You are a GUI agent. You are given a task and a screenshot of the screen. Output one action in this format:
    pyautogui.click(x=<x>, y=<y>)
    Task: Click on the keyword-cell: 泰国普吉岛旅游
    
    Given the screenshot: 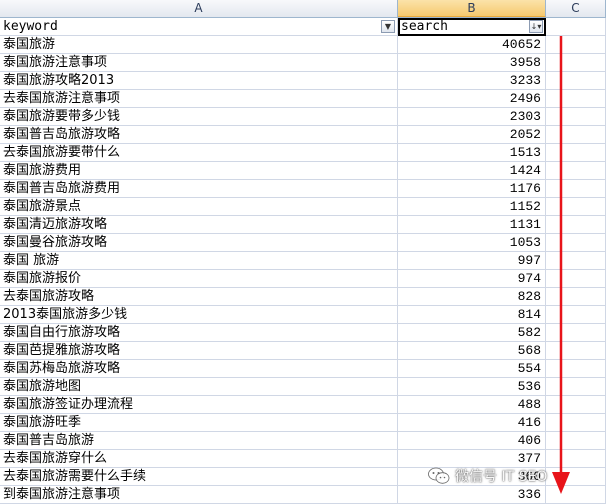 What is the action you would take?
    pyautogui.click(x=199, y=440)
    